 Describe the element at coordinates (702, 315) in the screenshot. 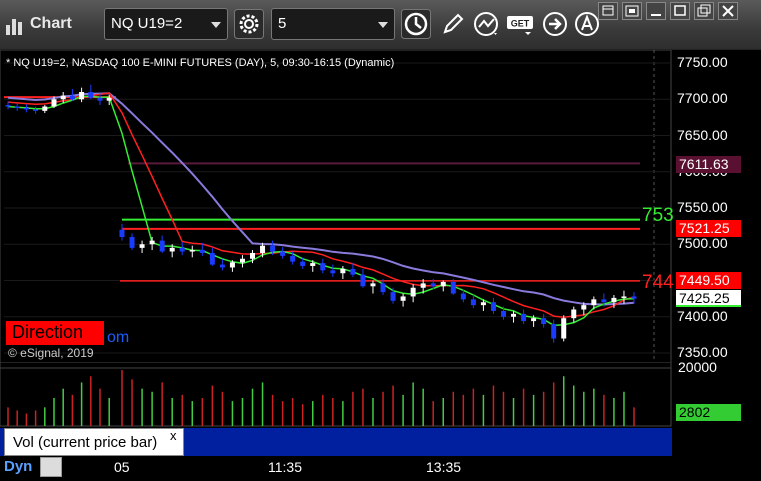

I see `price-axis-label: 7400.00` at that location.